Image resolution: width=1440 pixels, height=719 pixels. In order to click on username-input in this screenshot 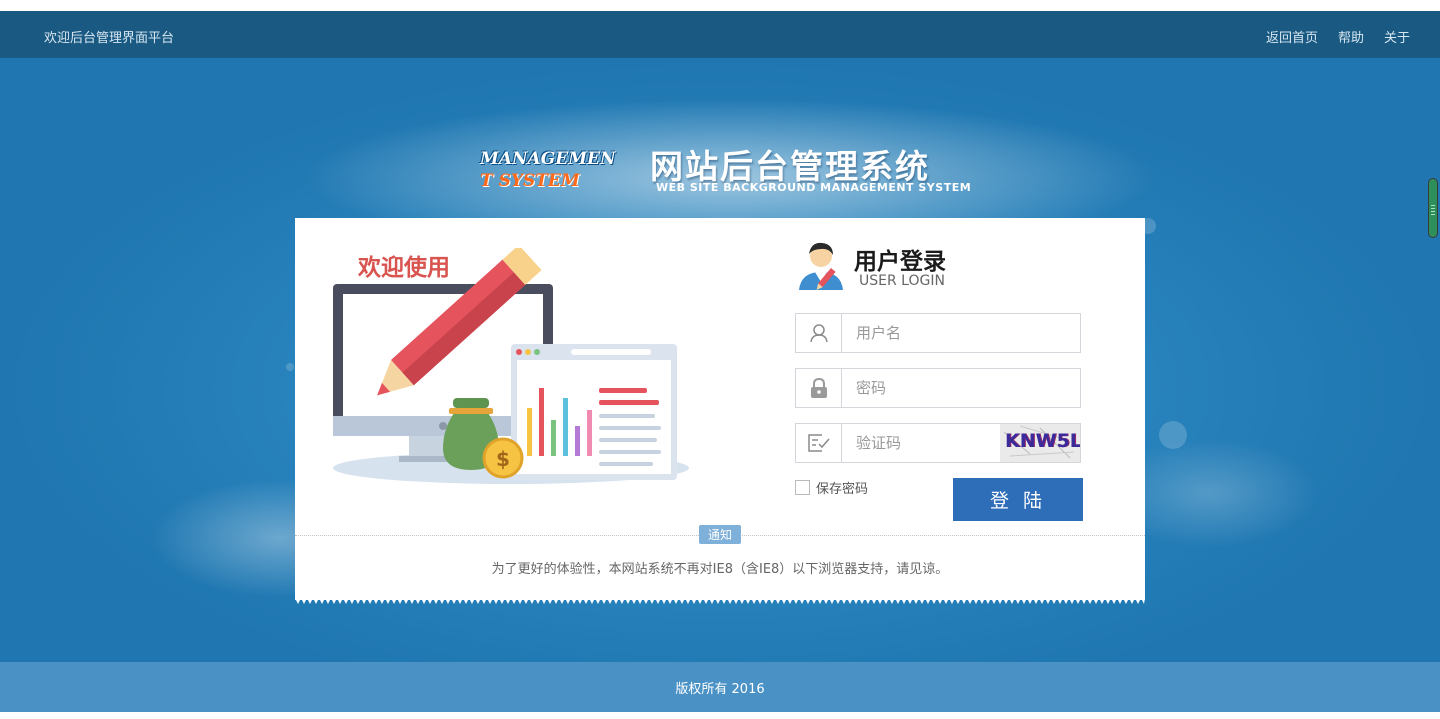, I will do `click(956, 333)`.